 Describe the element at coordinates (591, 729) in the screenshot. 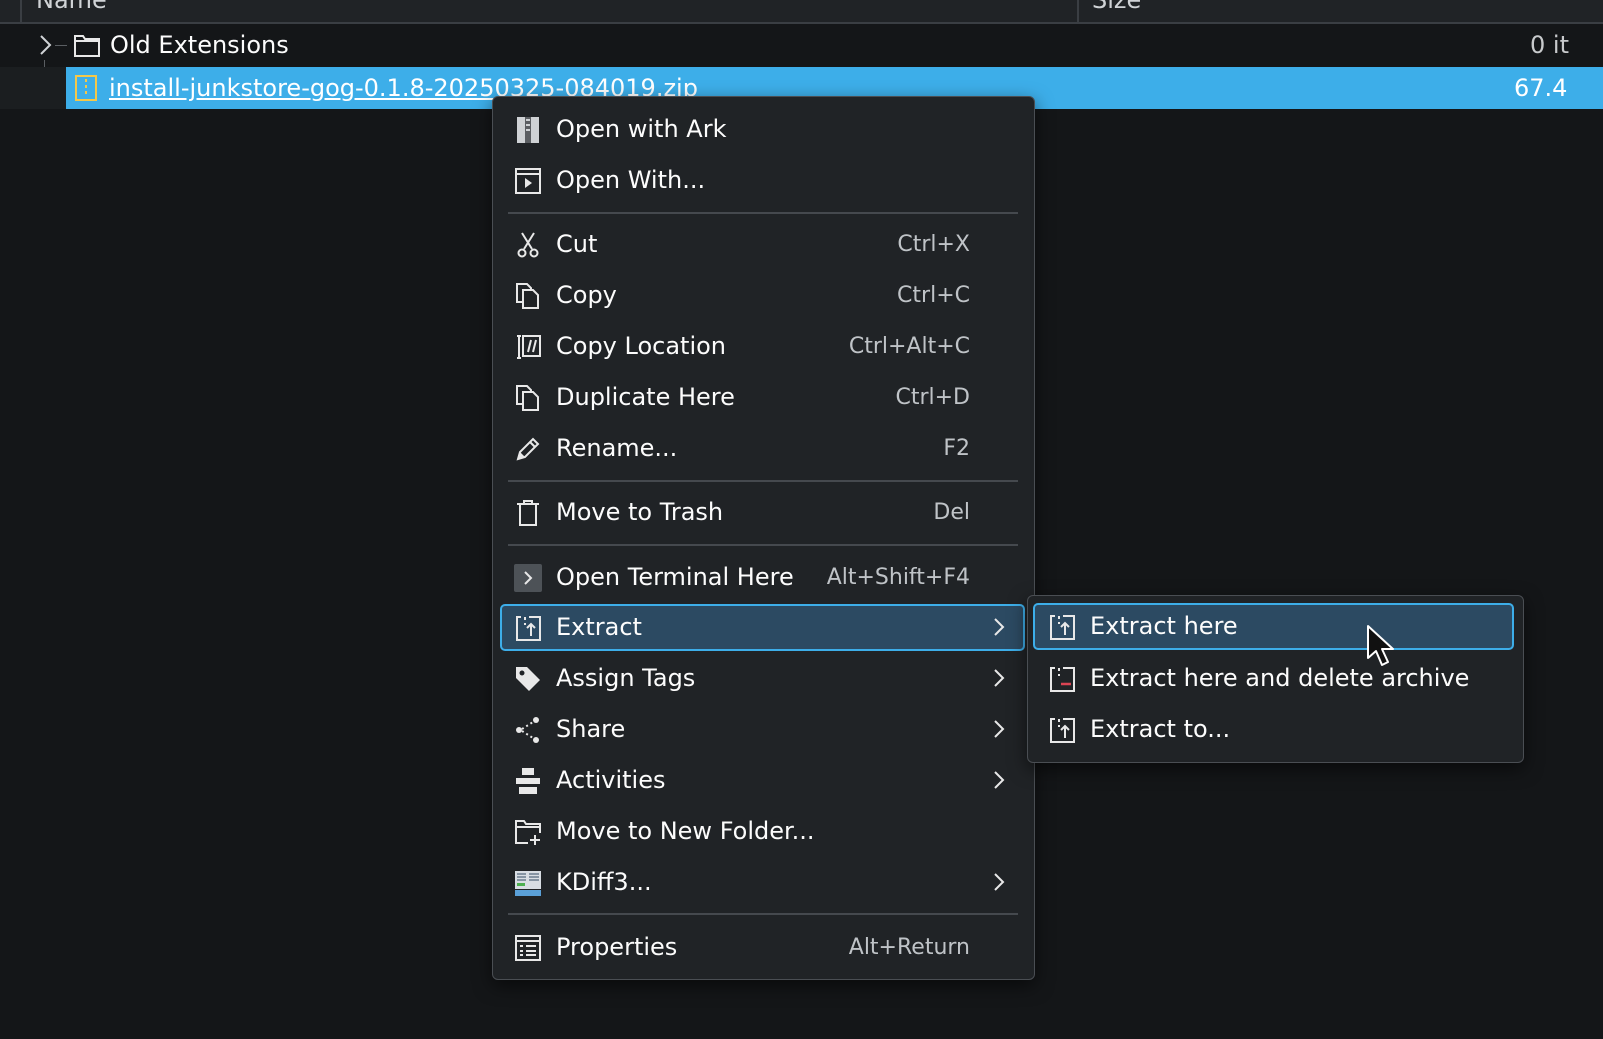

I see `menu-item-label: Share` at that location.